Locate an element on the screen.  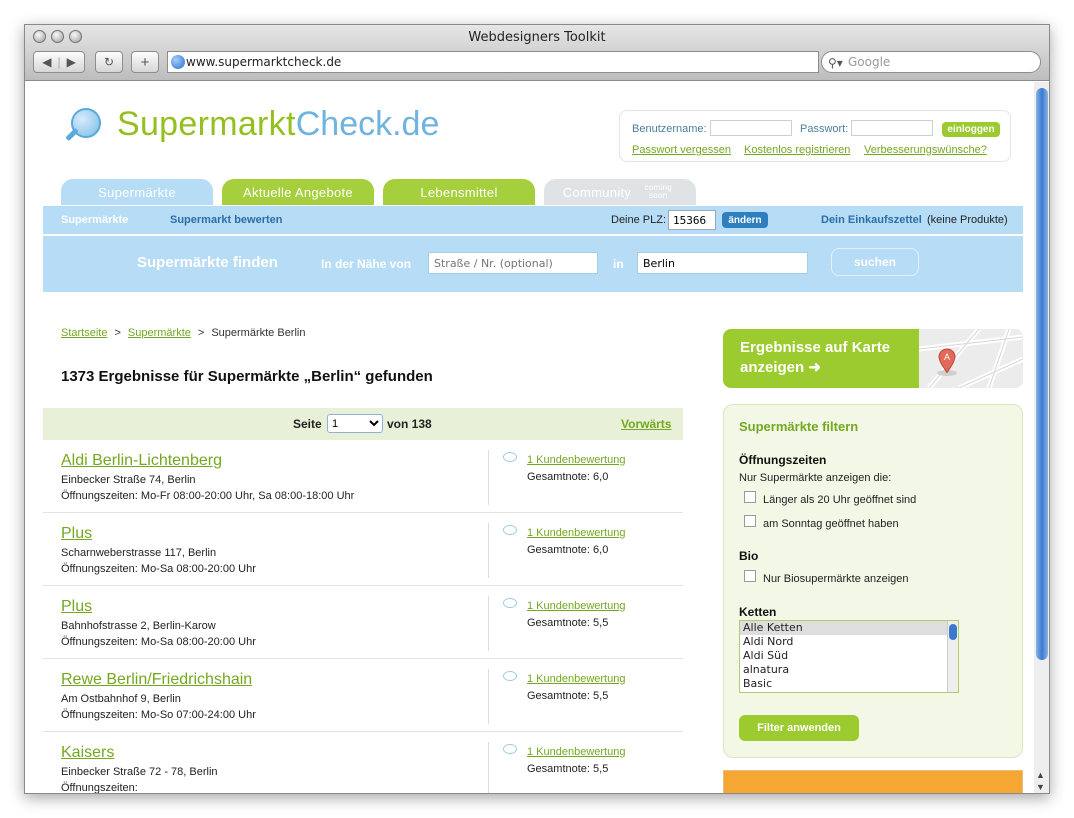
map-link-line2: anzeigen ➜ is located at coordinates (780, 367).